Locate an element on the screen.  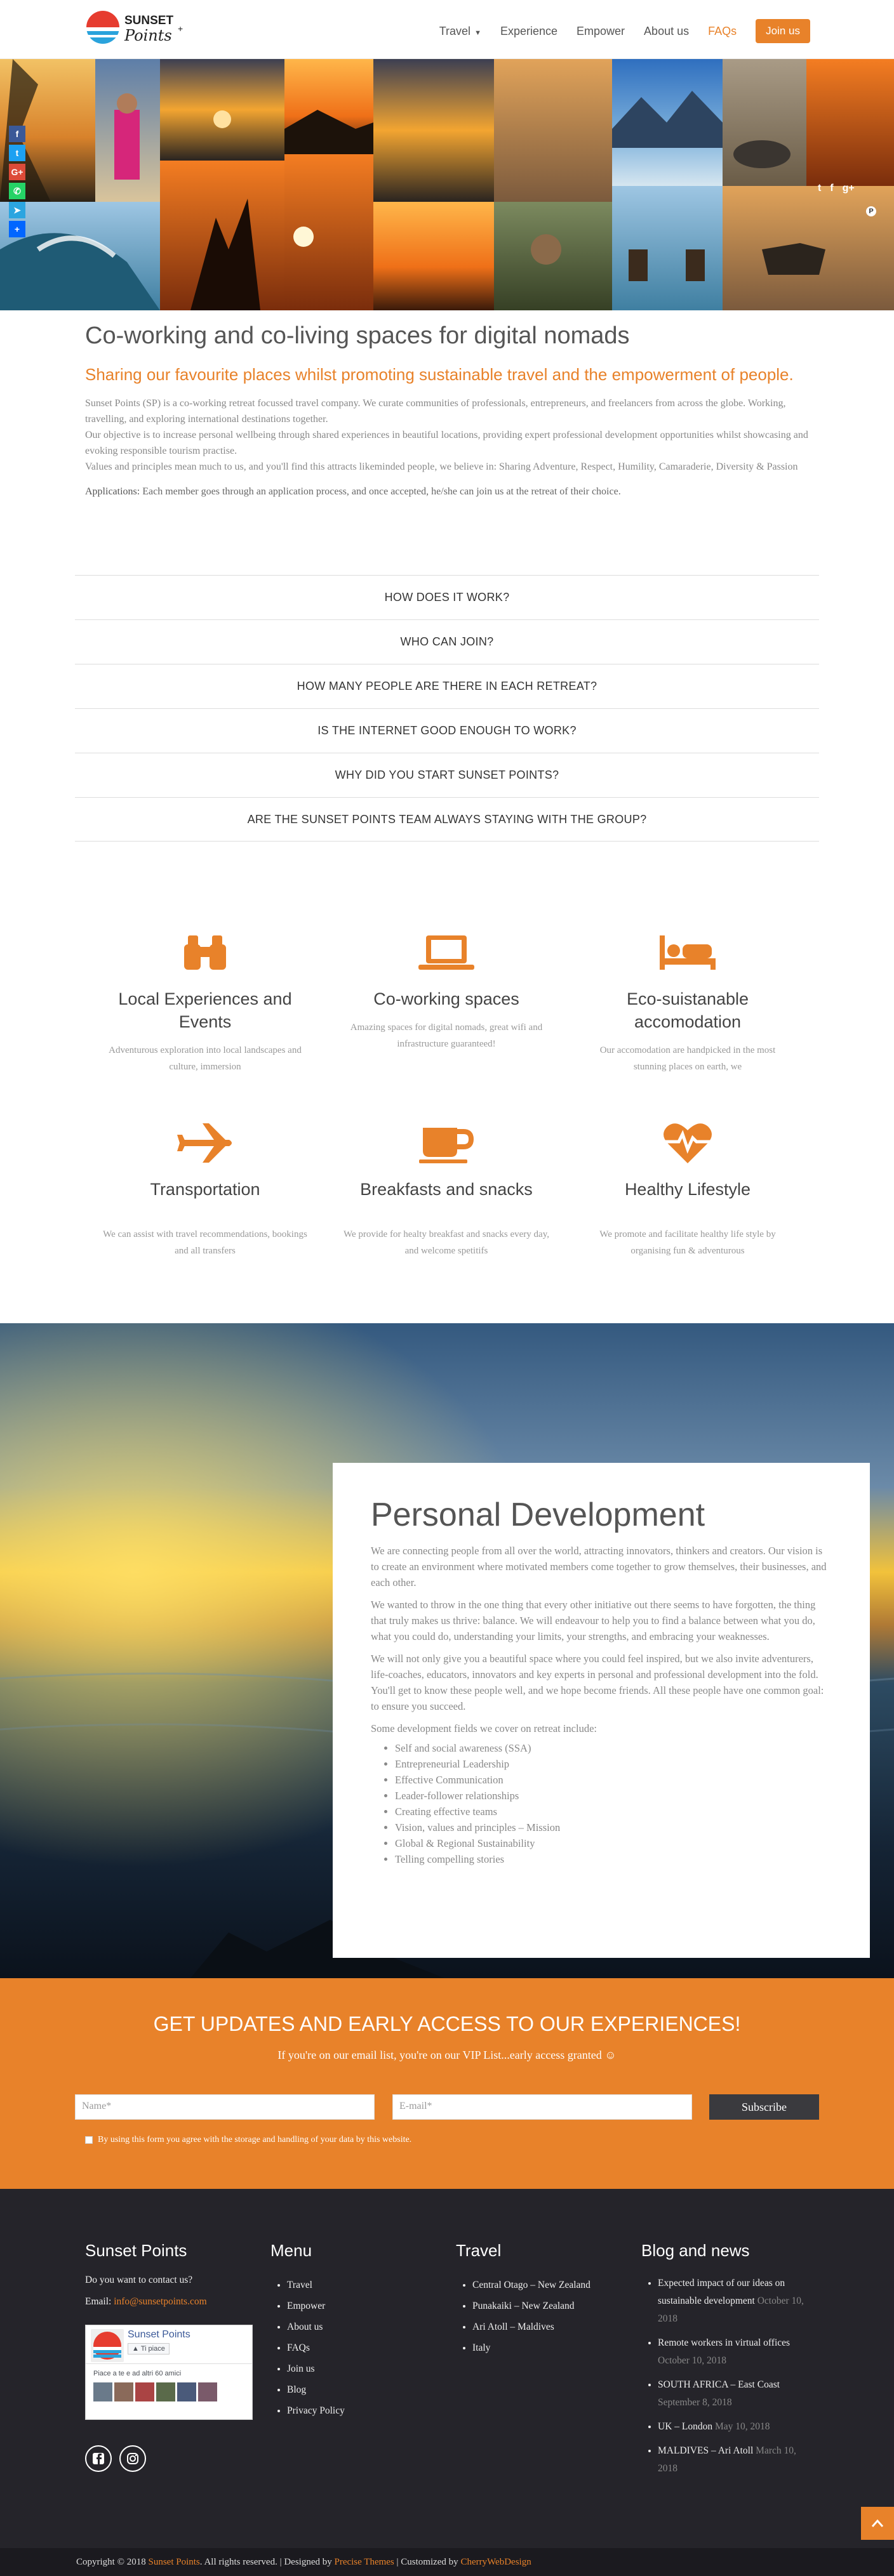
telegram-icon: ➤ is located at coordinates (17, 210).